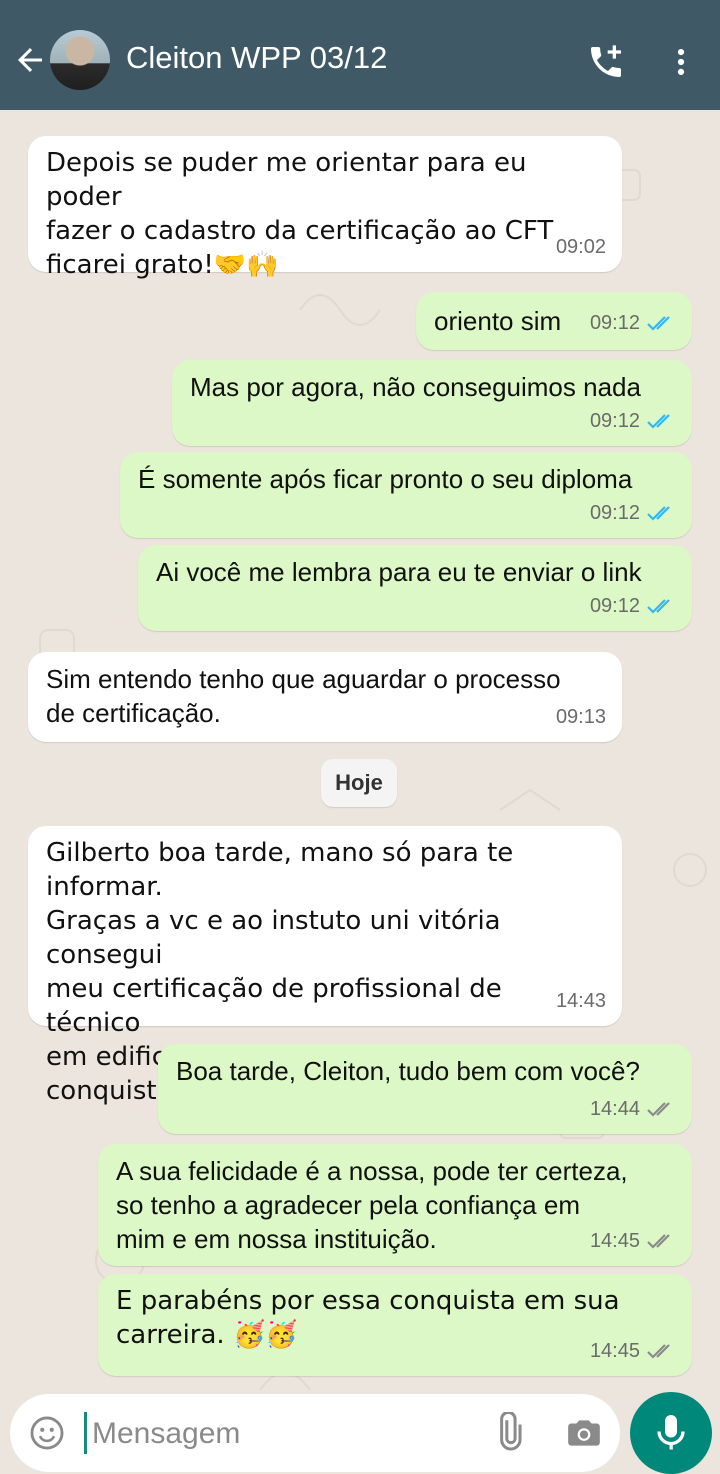 Image resolution: width=720 pixels, height=1474 pixels. I want to click on message-composer, so click(315, 1433).